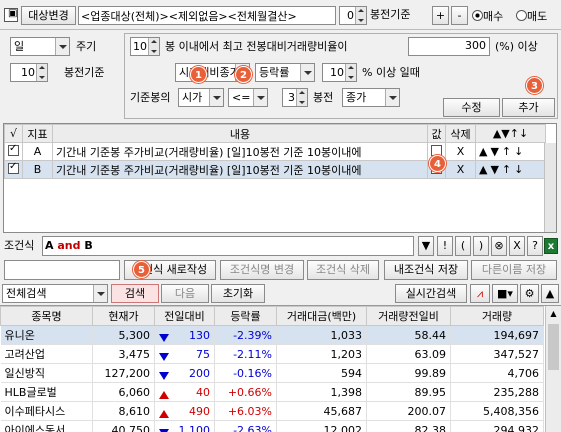 The width and height of the screenshot is (561, 432). What do you see at coordinates (295, 97) in the screenshot?
I see `n2-stepper: 3` at bounding box center [295, 97].